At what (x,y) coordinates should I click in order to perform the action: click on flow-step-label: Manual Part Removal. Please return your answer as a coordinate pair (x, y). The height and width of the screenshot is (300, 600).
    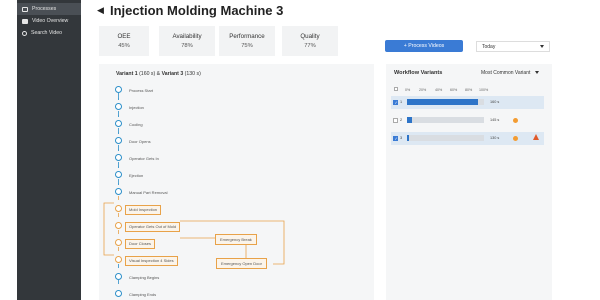
    Looking at the image, I should click on (148, 192).